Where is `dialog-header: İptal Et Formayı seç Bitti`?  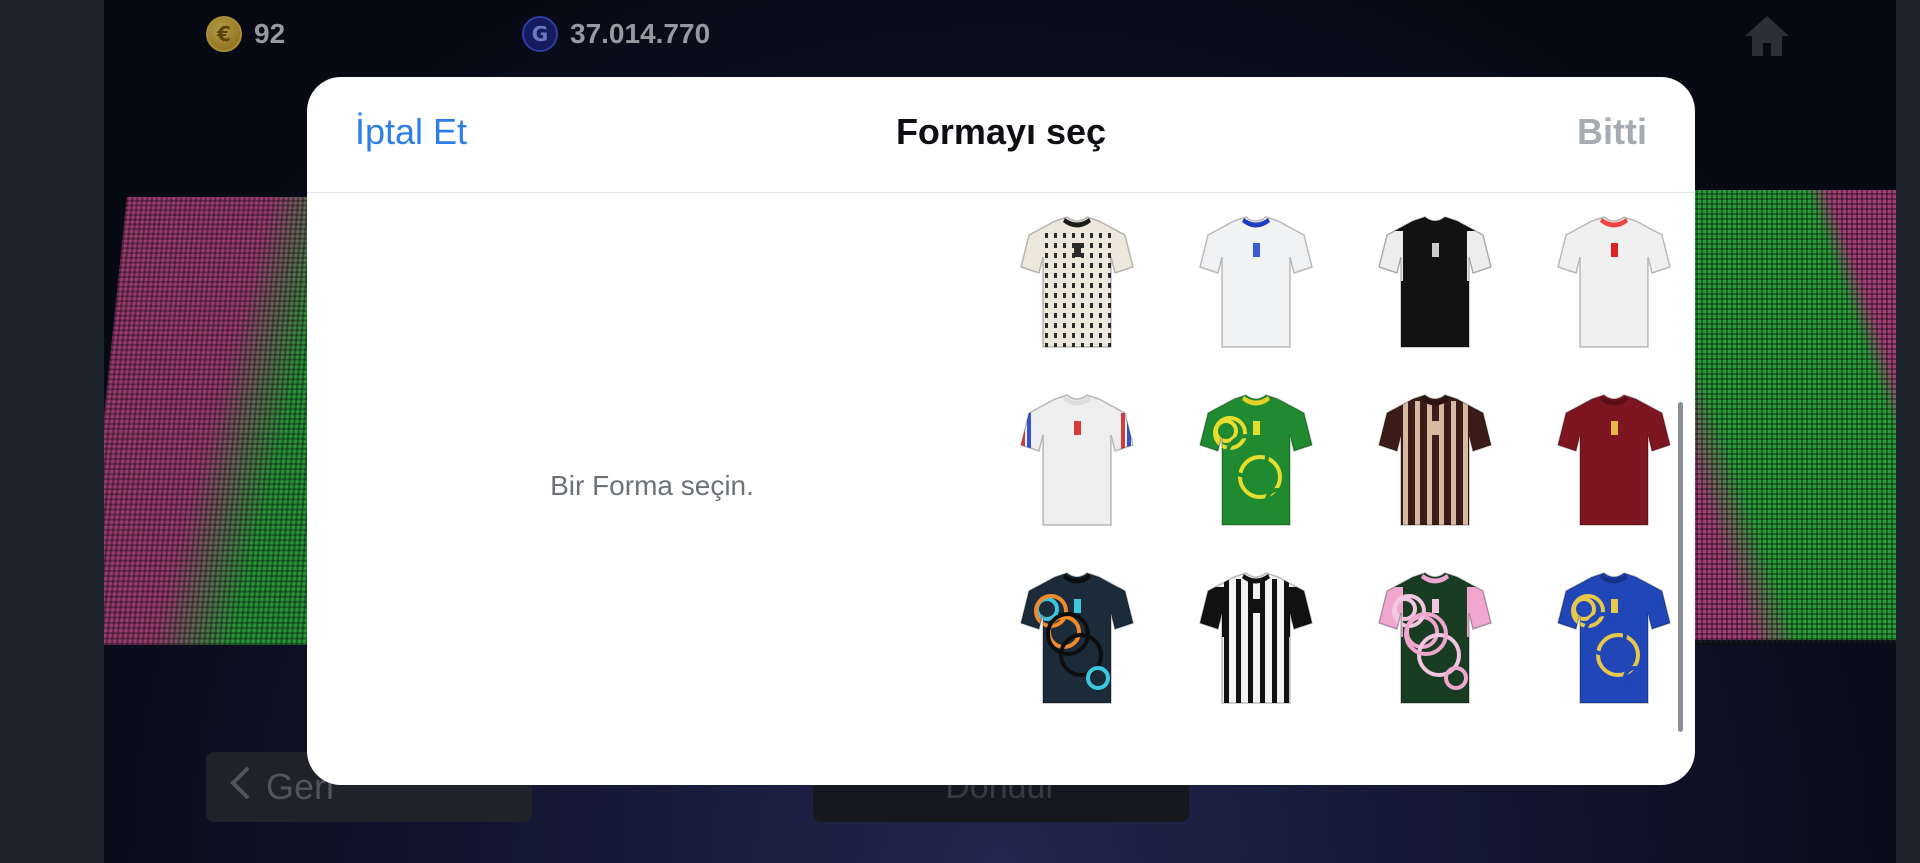 dialog-header: İptal Et Formayı seç Bitti is located at coordinates (1001, 135).